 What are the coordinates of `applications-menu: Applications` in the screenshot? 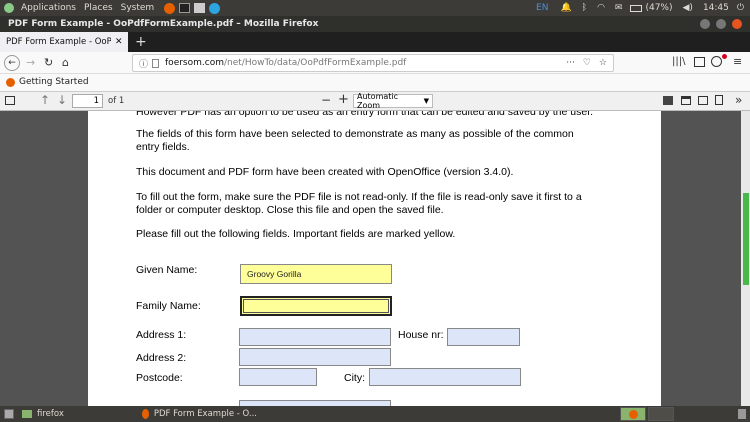 It's located at (48, 8).